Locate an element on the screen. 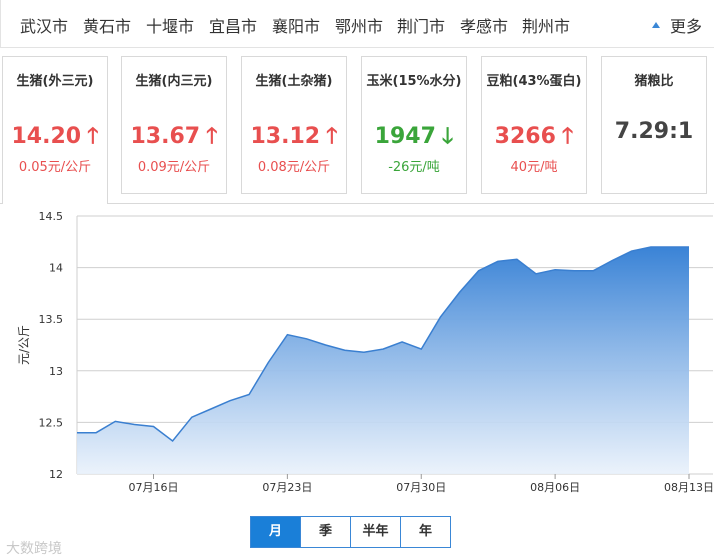  city-link: 武汉市 is located at coordinates (44, 25).